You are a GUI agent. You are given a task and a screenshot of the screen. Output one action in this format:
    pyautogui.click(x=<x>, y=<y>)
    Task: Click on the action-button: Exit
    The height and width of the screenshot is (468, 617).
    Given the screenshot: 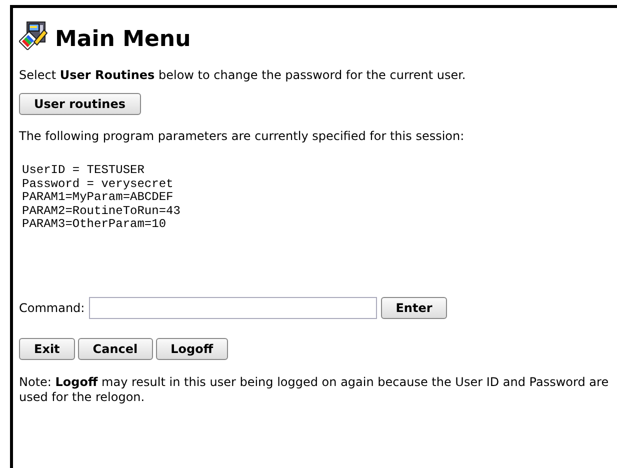 What is the action you would take?
    pyautogui.click(x=47, y=349)
    